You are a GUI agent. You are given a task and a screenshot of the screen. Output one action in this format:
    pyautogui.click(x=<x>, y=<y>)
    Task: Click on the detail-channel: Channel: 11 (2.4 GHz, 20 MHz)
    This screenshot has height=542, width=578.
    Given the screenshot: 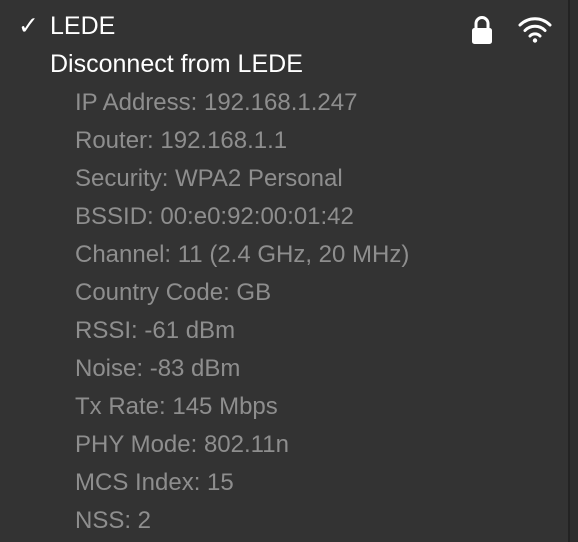 What is the action you would take?
    pyautogui.click(x=242, y=254)
    